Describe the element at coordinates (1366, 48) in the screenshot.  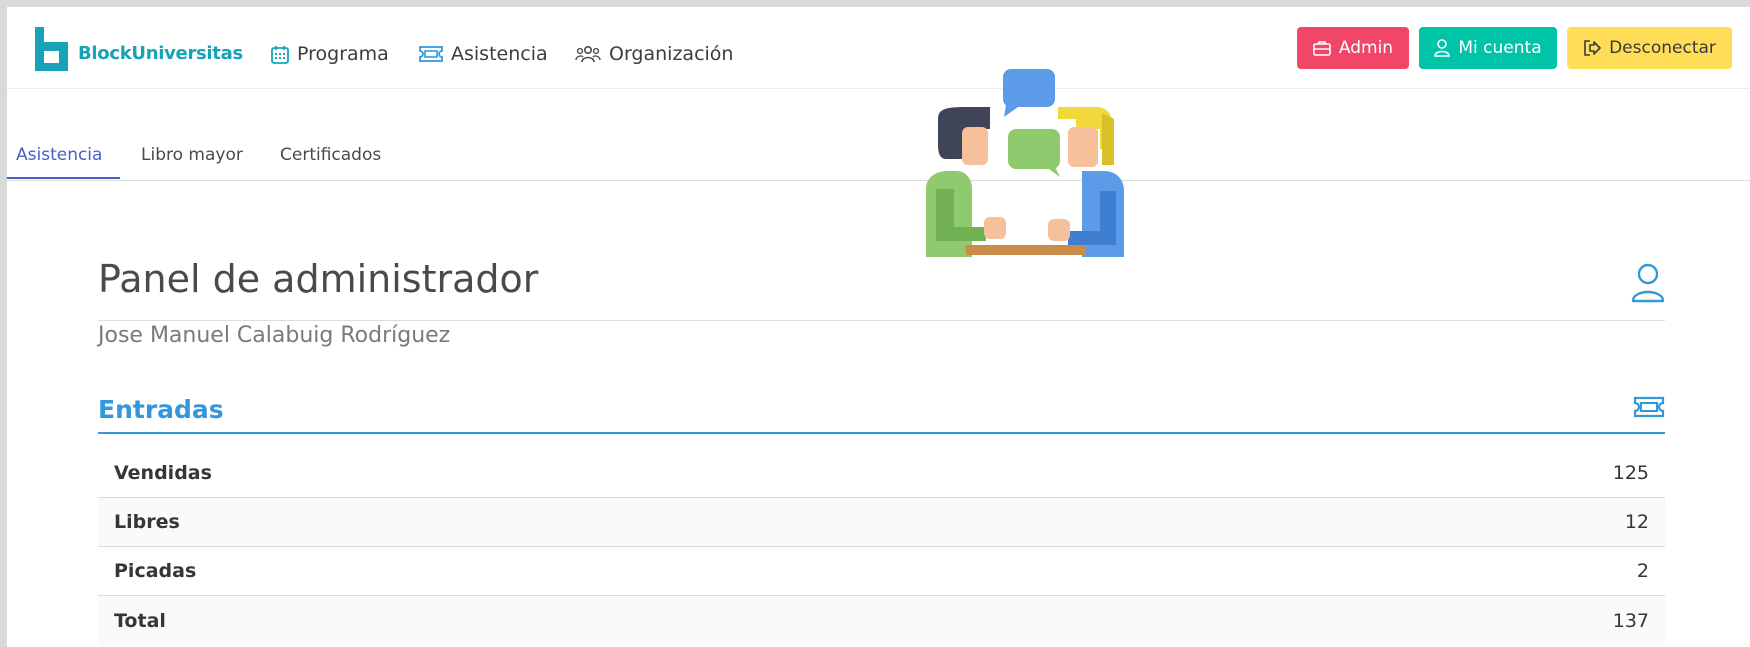
I see `admin-button-label: Admin` at that location.